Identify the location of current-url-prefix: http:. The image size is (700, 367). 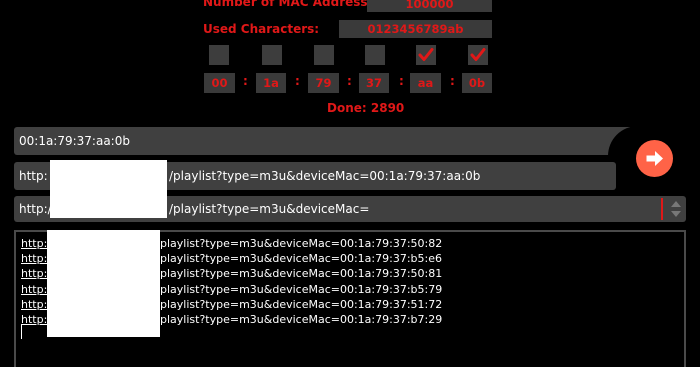
(33, 176).